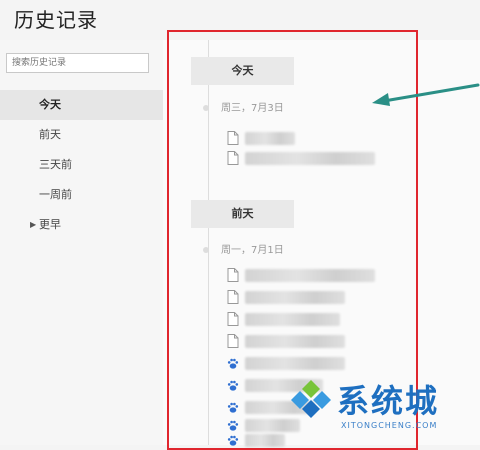  Describe the element at coordinates (311, 399) in the screenshot. I see `watermark-diamond-icon` at that location.